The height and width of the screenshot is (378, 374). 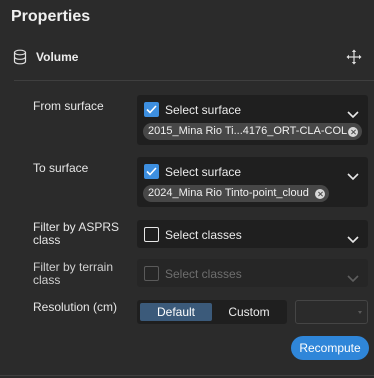 I want to click on asprs-checkbox, so click(x=151, y=234).